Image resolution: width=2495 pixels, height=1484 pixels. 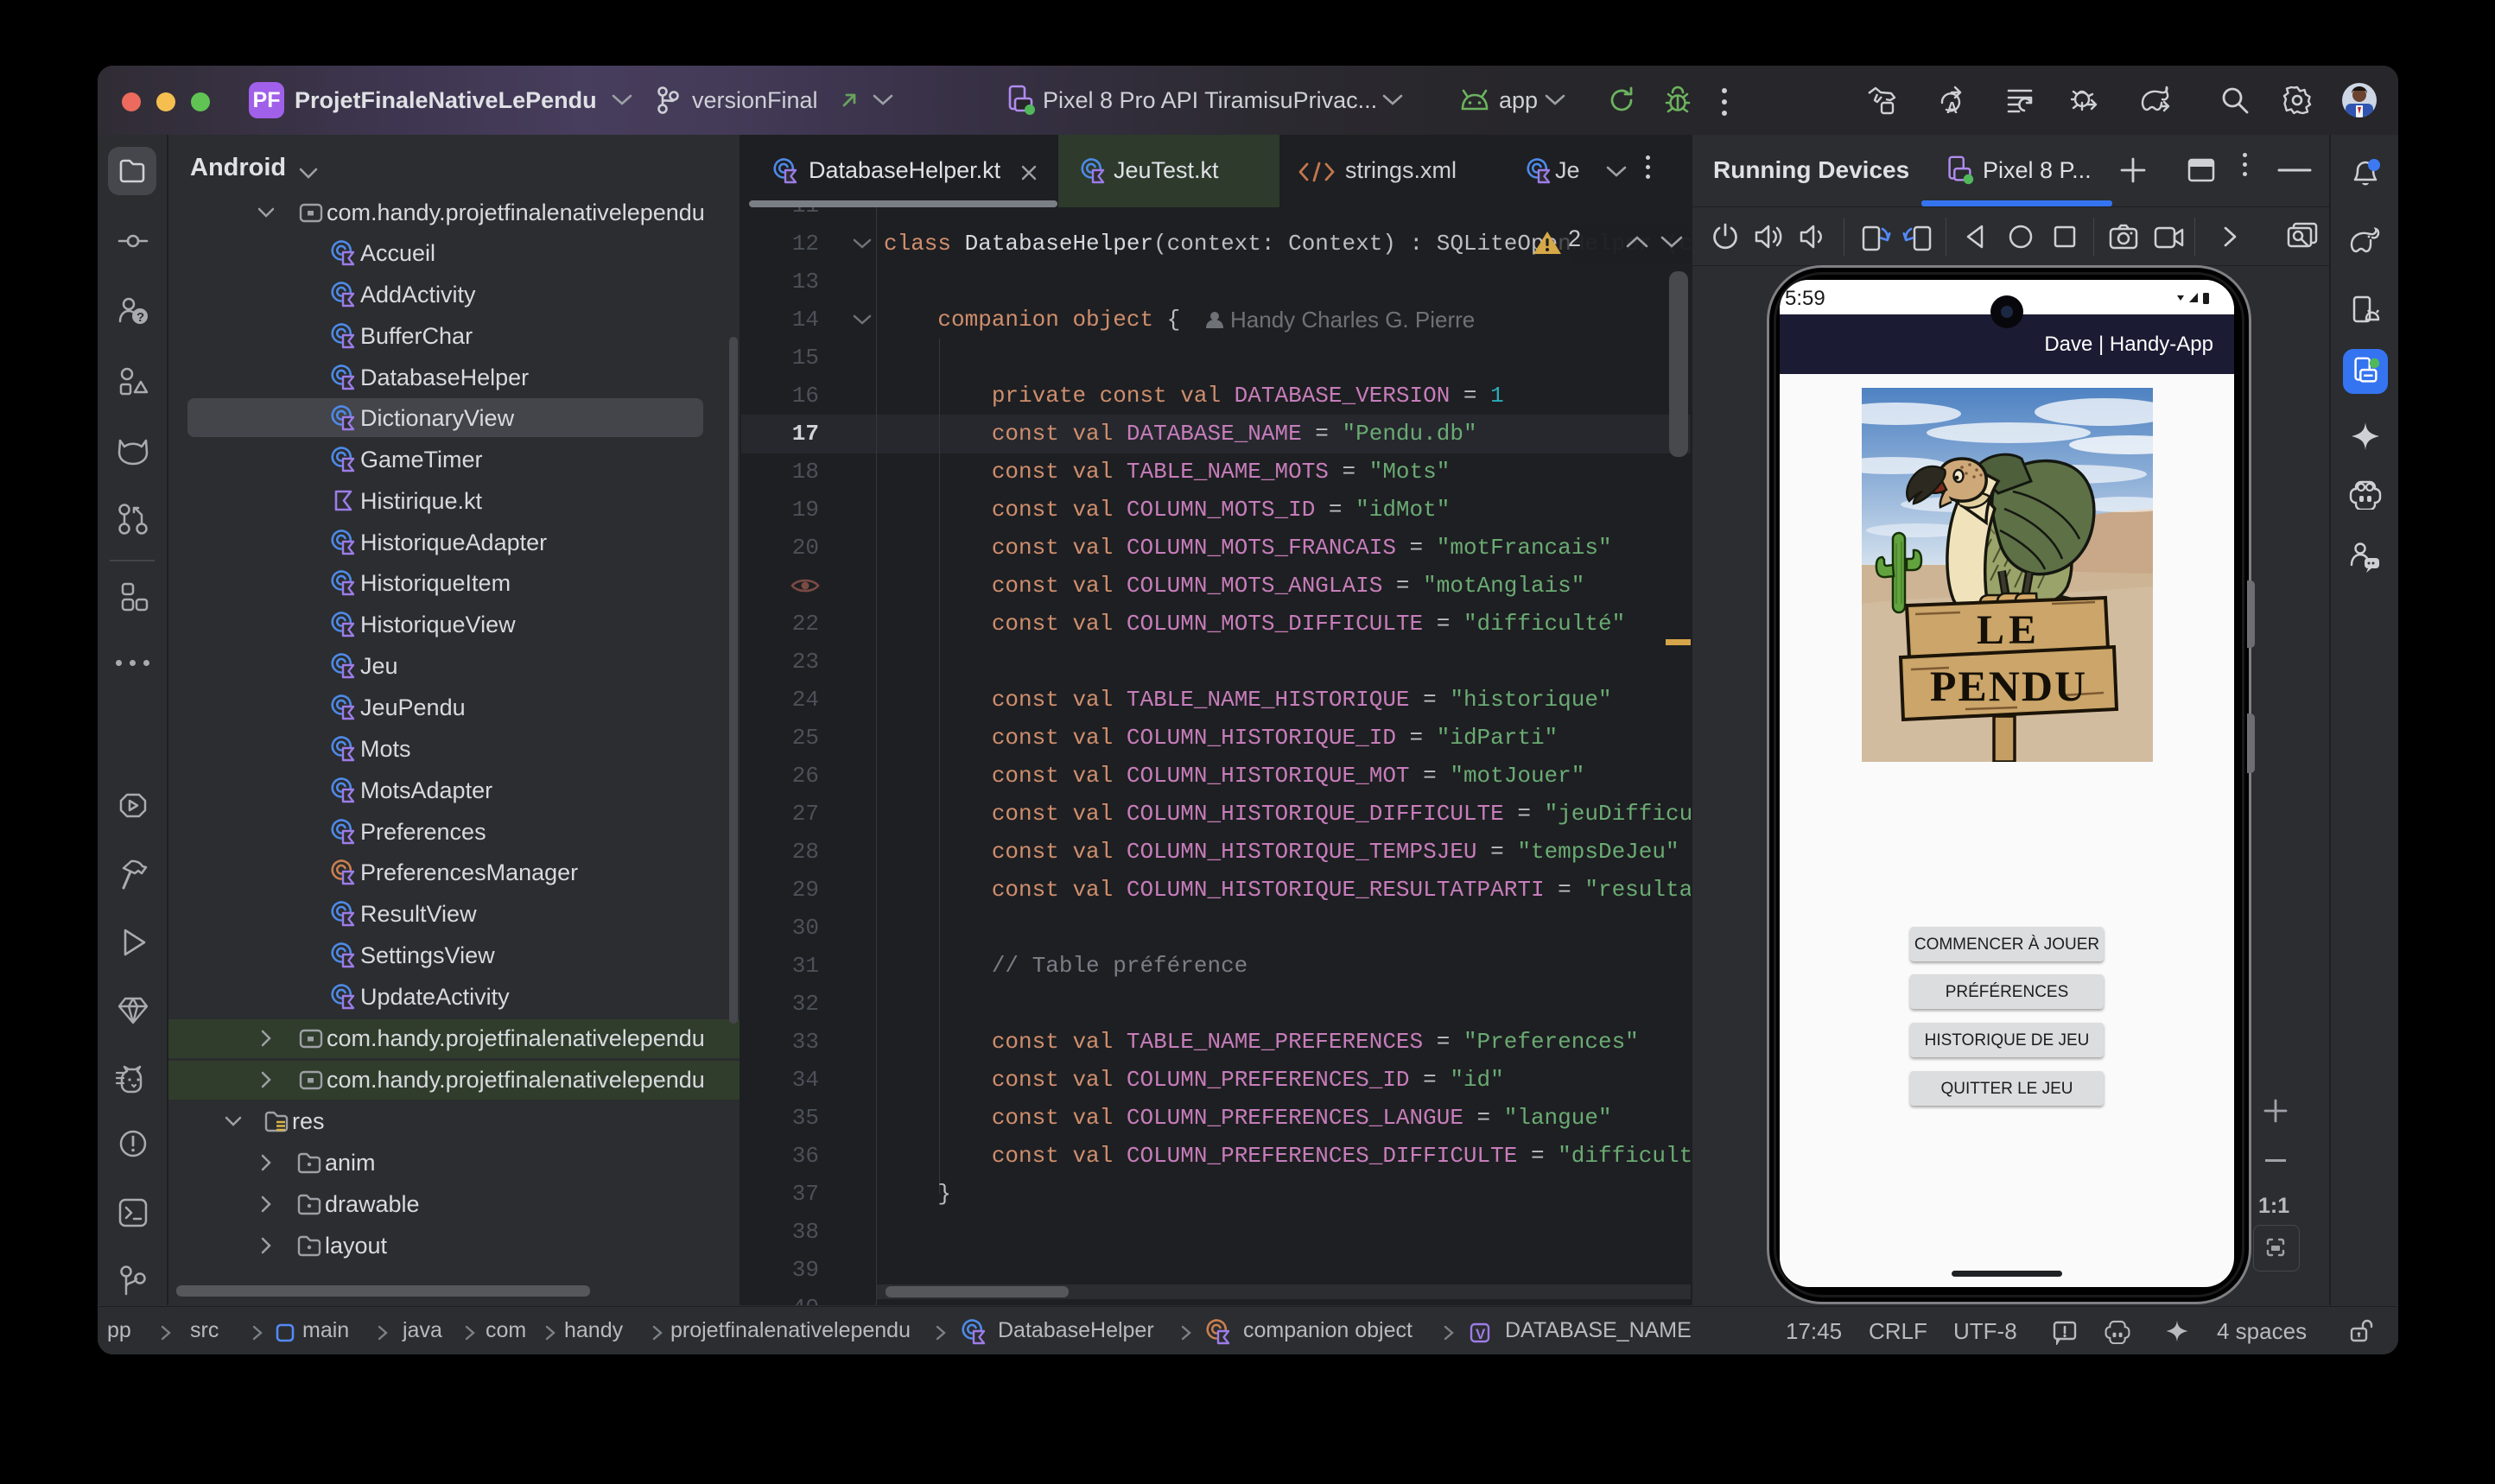 I want to click on svg-text: A, so click(x=1952, y=108).